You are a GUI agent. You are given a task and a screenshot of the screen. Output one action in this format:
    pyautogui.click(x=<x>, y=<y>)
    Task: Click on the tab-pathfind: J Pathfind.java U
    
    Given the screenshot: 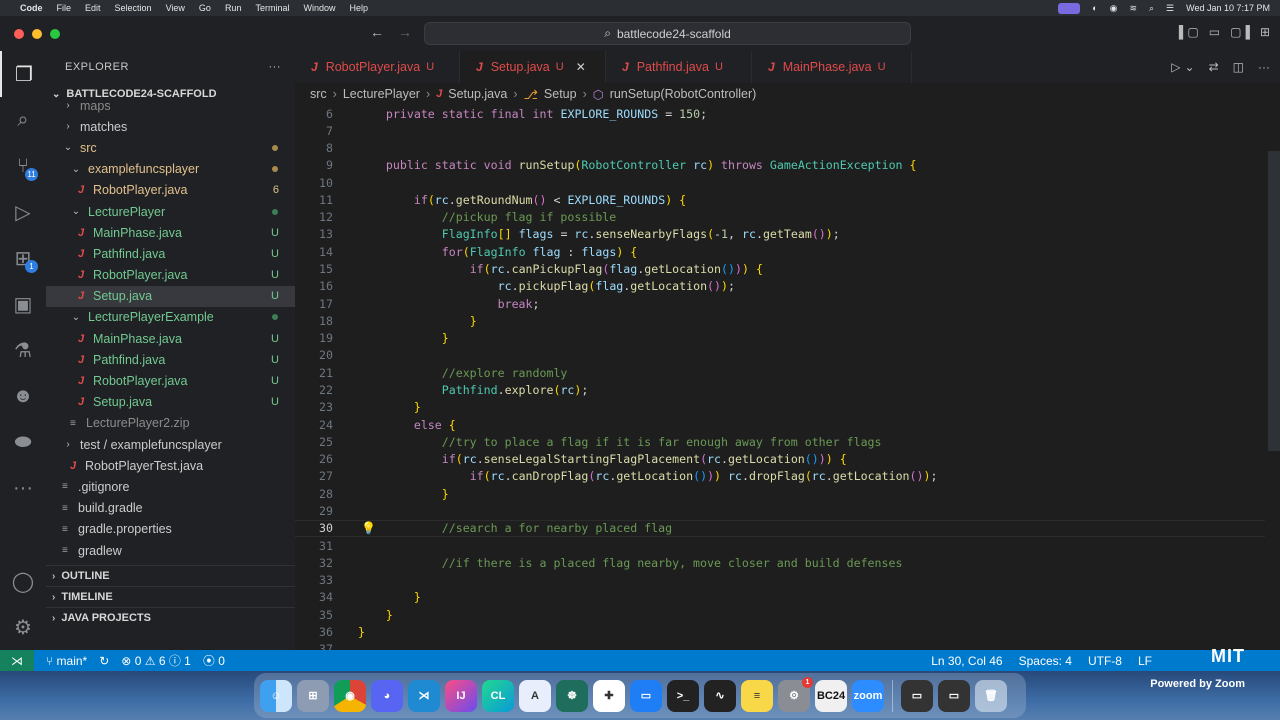 What is the action you would take?
    pyautogui.click(x=679, y=67)
    